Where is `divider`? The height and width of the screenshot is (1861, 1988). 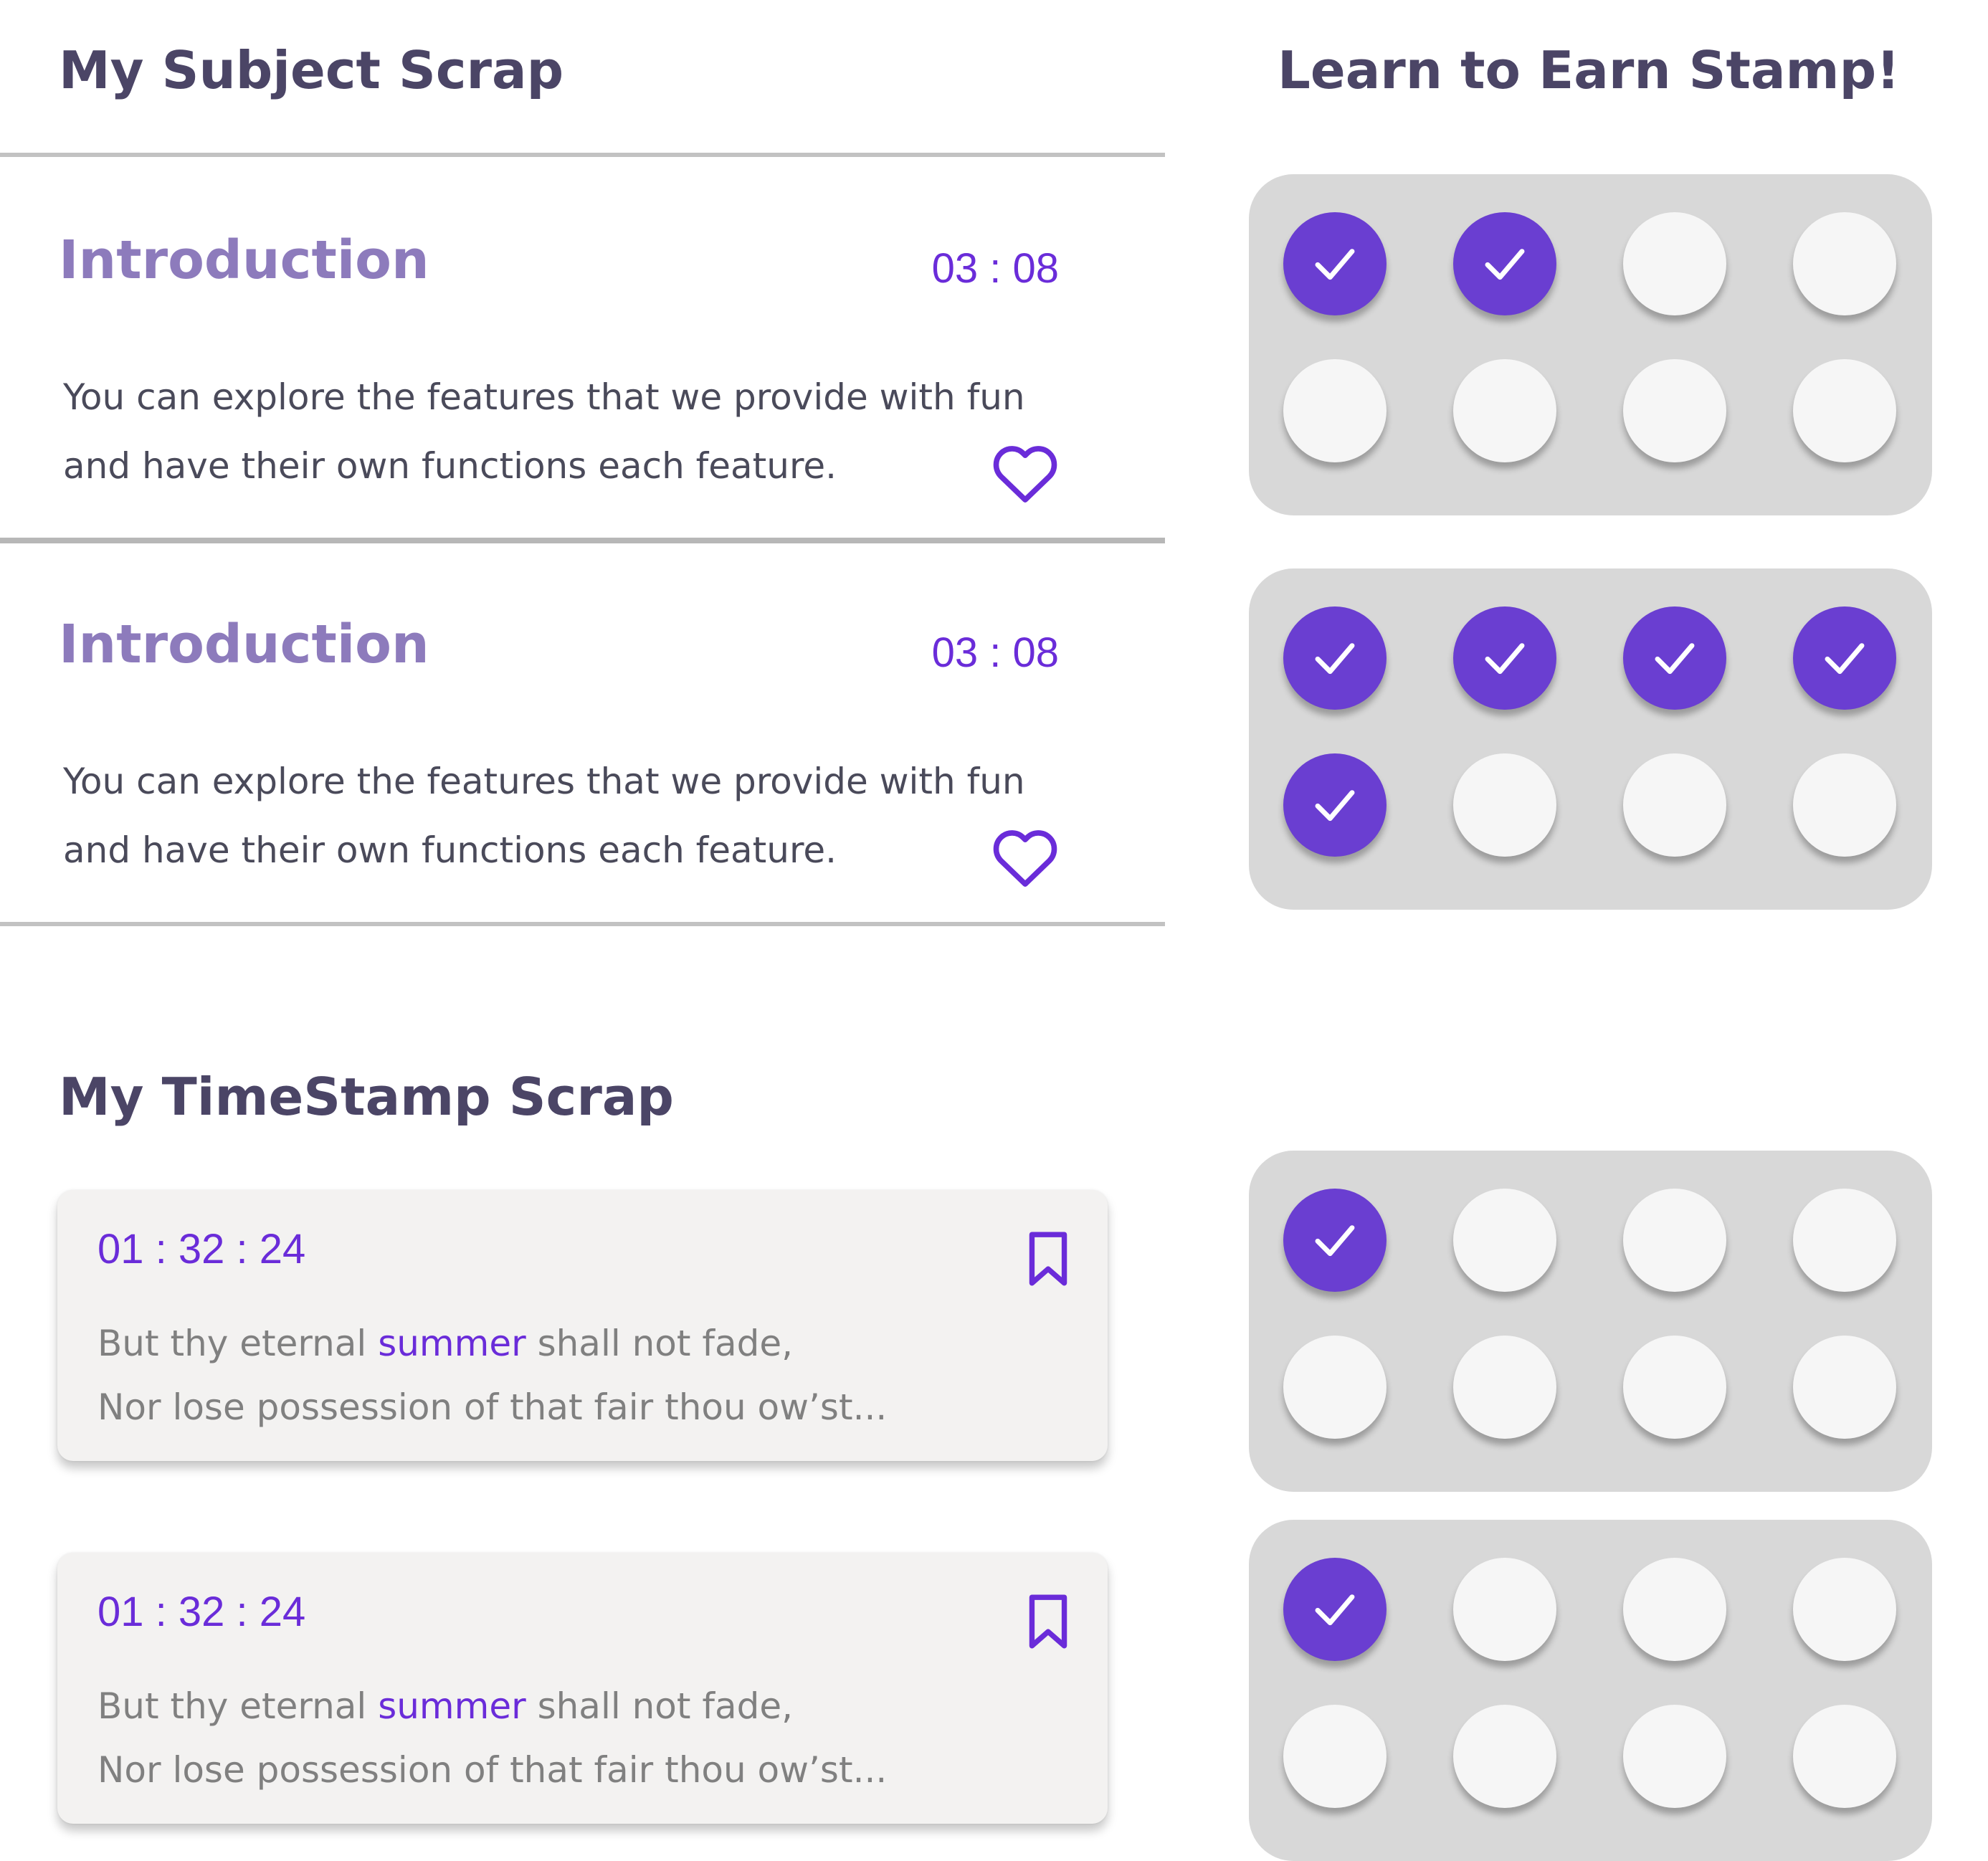 divider is located at coordinates (582, 155).